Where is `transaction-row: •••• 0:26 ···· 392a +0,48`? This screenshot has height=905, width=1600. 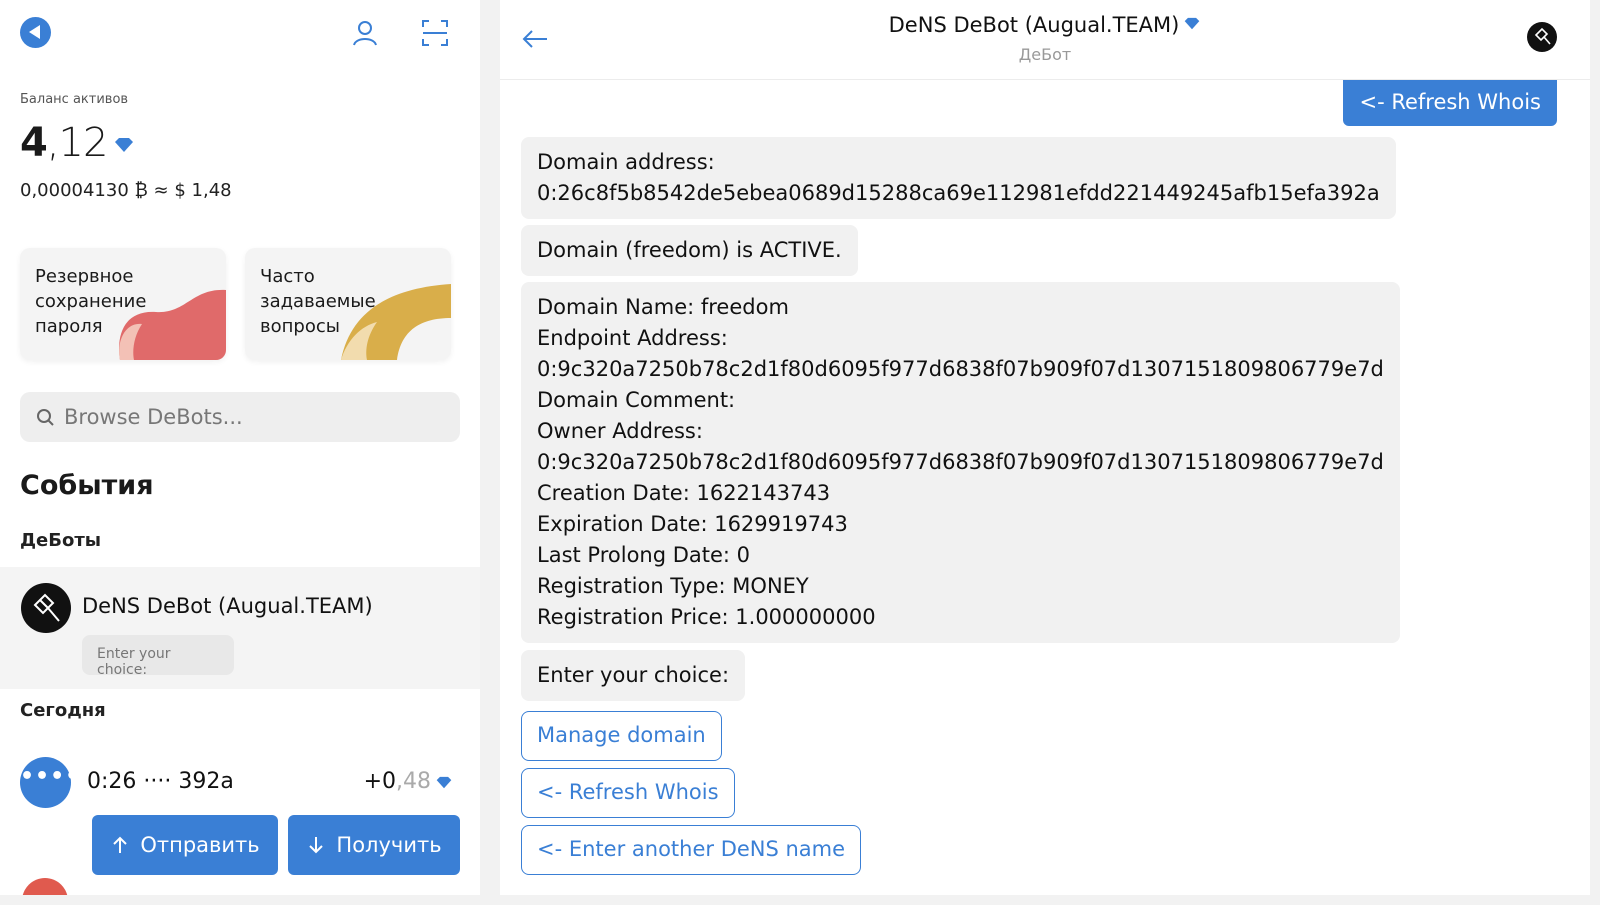
transaction-row: •••• 0:26 ···· 392a +0,48 is located at coordinates (240, 782).